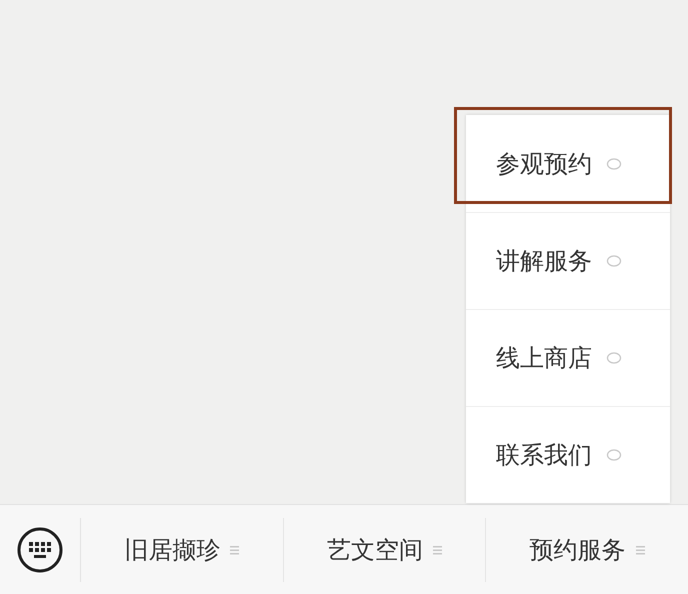 Image resolution: width=688 pixels, height=594 pixels. What do you see at coordinates (182, 550) in the screenshot?
I see `menu-tab: 旧居撷珍` at bounding box center [182, 550].